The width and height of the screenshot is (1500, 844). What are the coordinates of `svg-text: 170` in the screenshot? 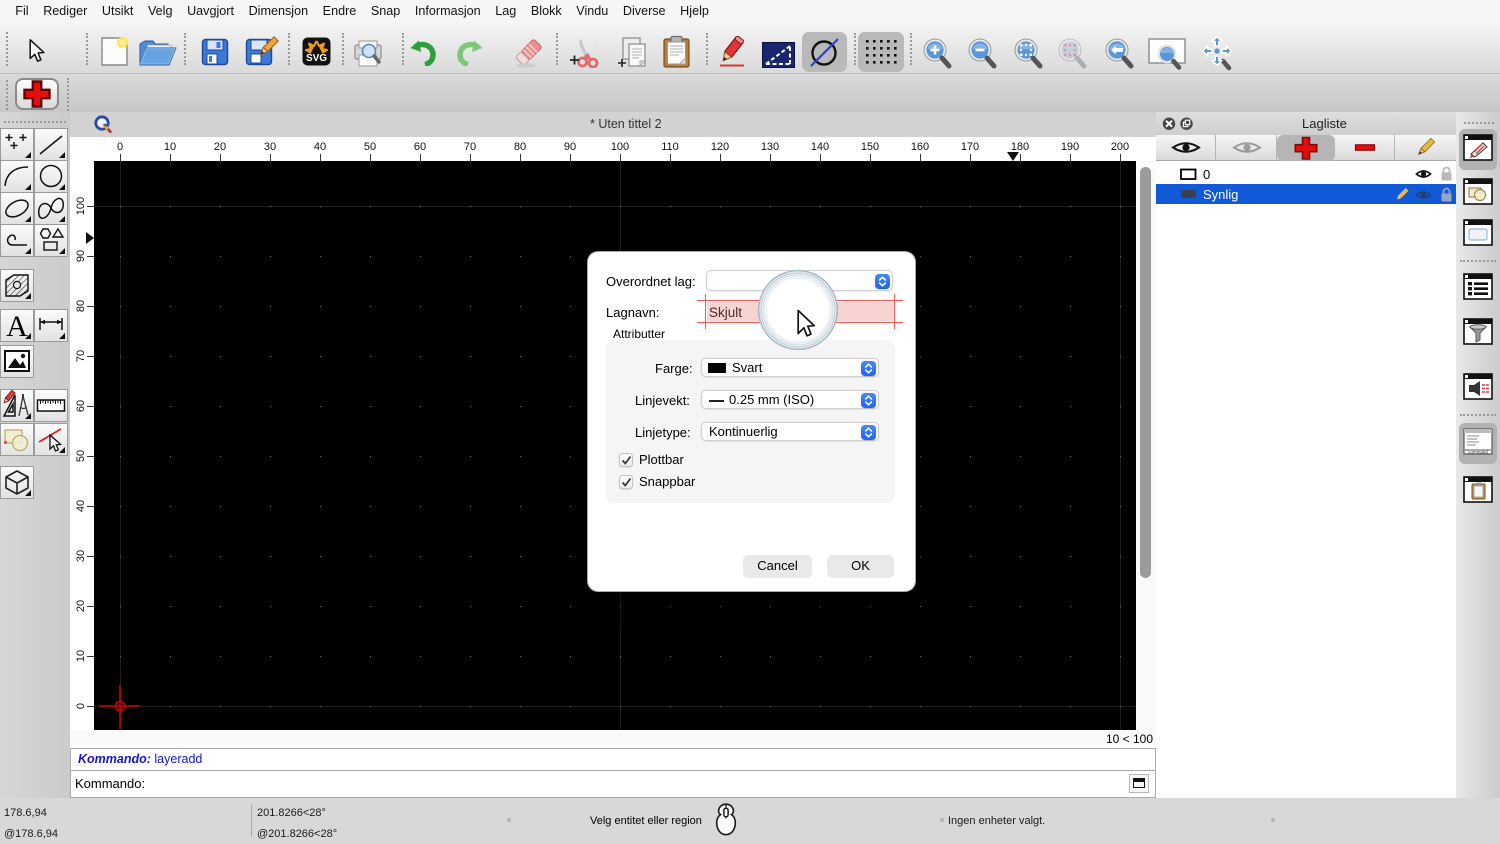 It's located at (970, 147).